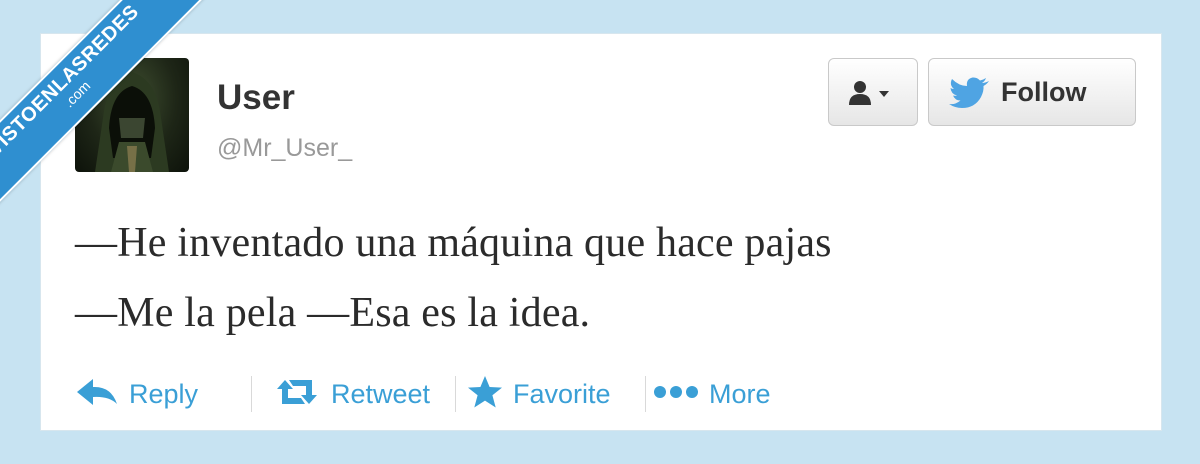  What do you see at coordinates (164, 393) in the screenshot?
I see `reply-label: Reply` at bounding box center [164, 393].